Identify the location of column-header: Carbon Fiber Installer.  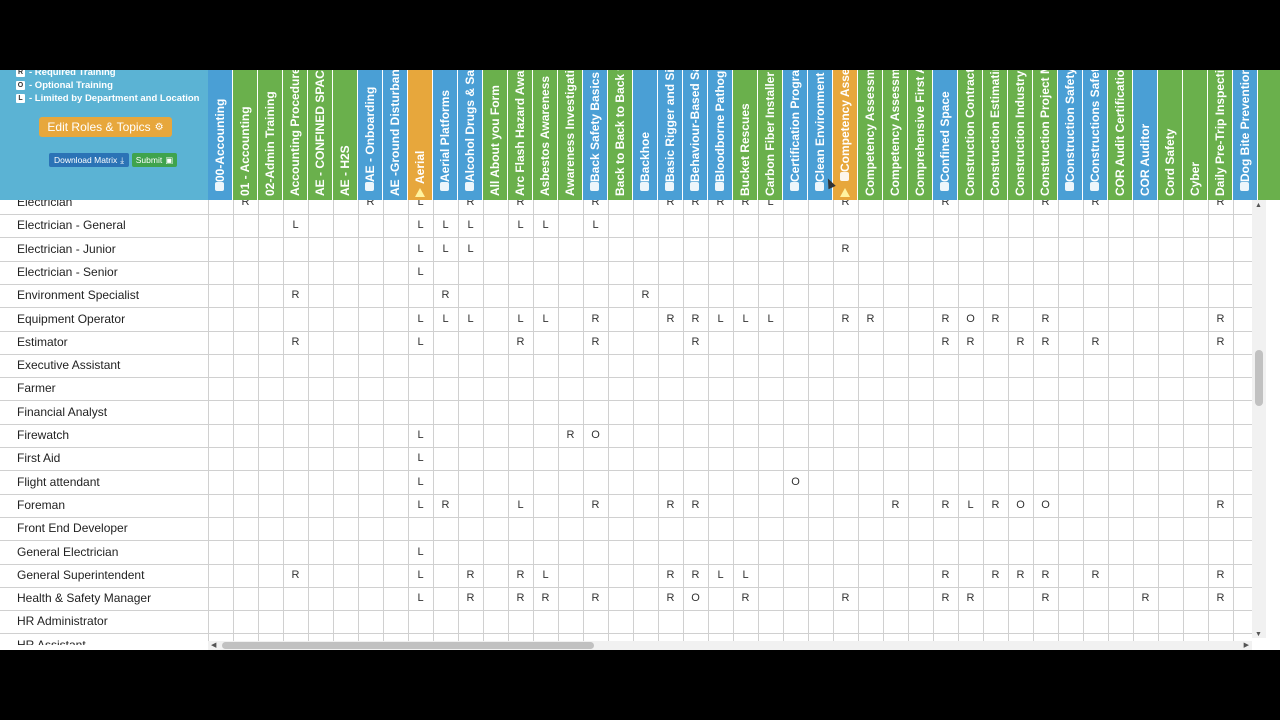
(770, 135).